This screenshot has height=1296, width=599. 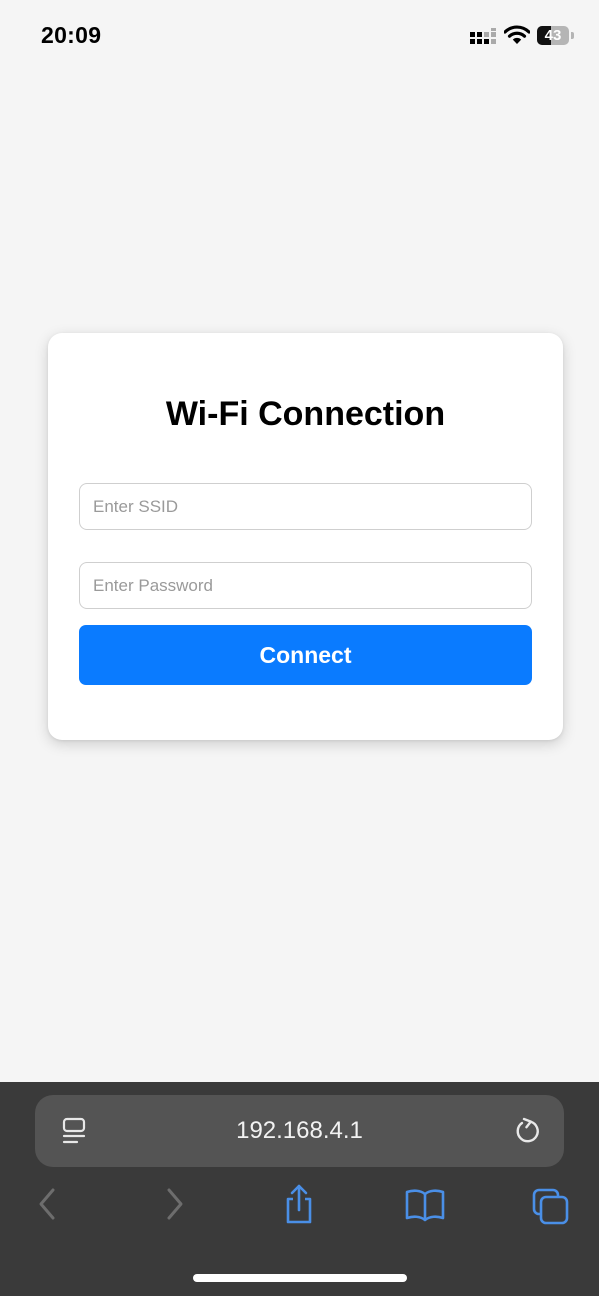 What do you see at coordinates (550, 1204) in the screenshot?
I see `tabs-icon` at bounding box center [550, 1204].